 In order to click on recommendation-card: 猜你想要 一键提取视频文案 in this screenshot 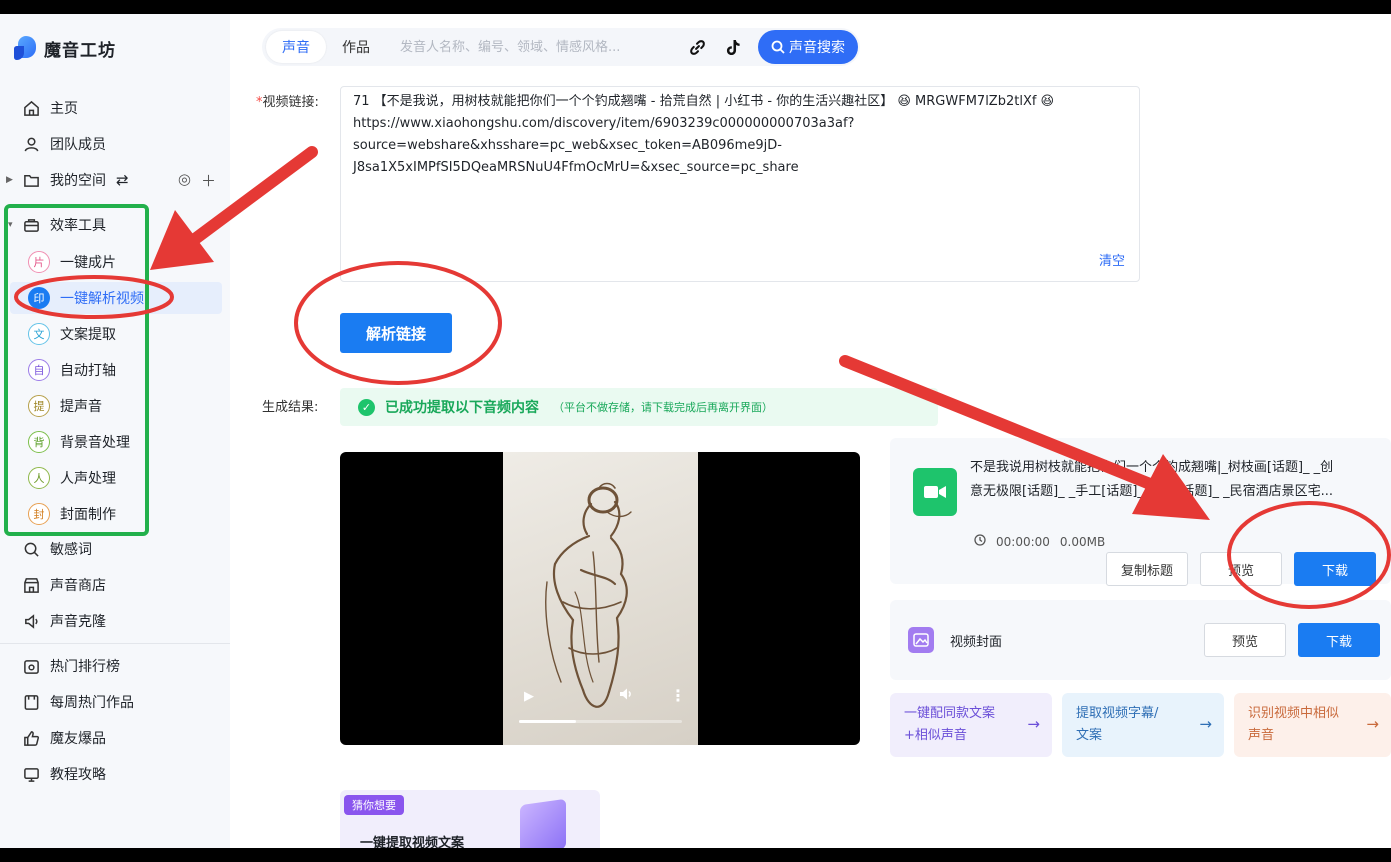, I will do `click(470, 819)`.